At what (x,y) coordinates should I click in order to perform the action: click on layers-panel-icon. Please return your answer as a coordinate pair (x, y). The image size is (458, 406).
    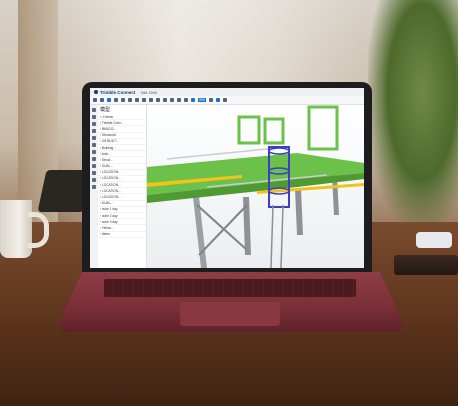
    Looking at the image, I should click on (94, 173).